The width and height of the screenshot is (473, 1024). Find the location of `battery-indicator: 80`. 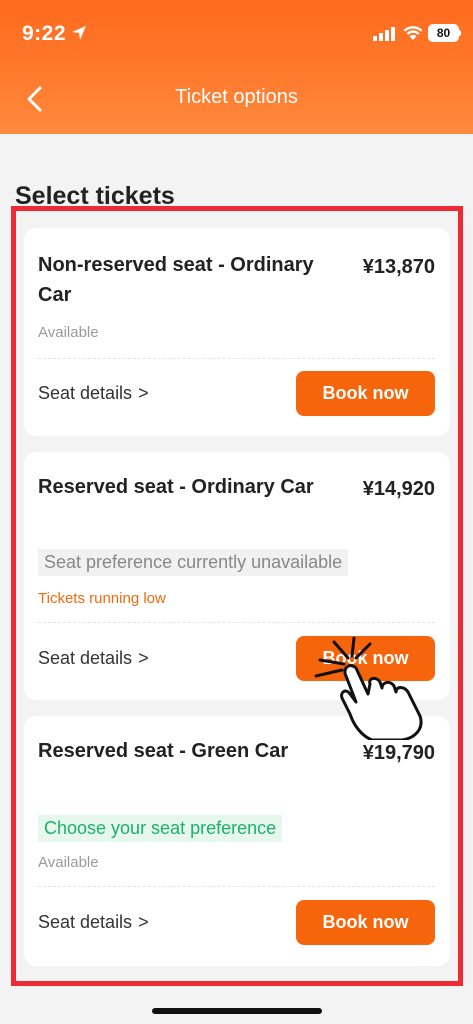

battery-indicator: 80 is located at coordinates (443, 33).